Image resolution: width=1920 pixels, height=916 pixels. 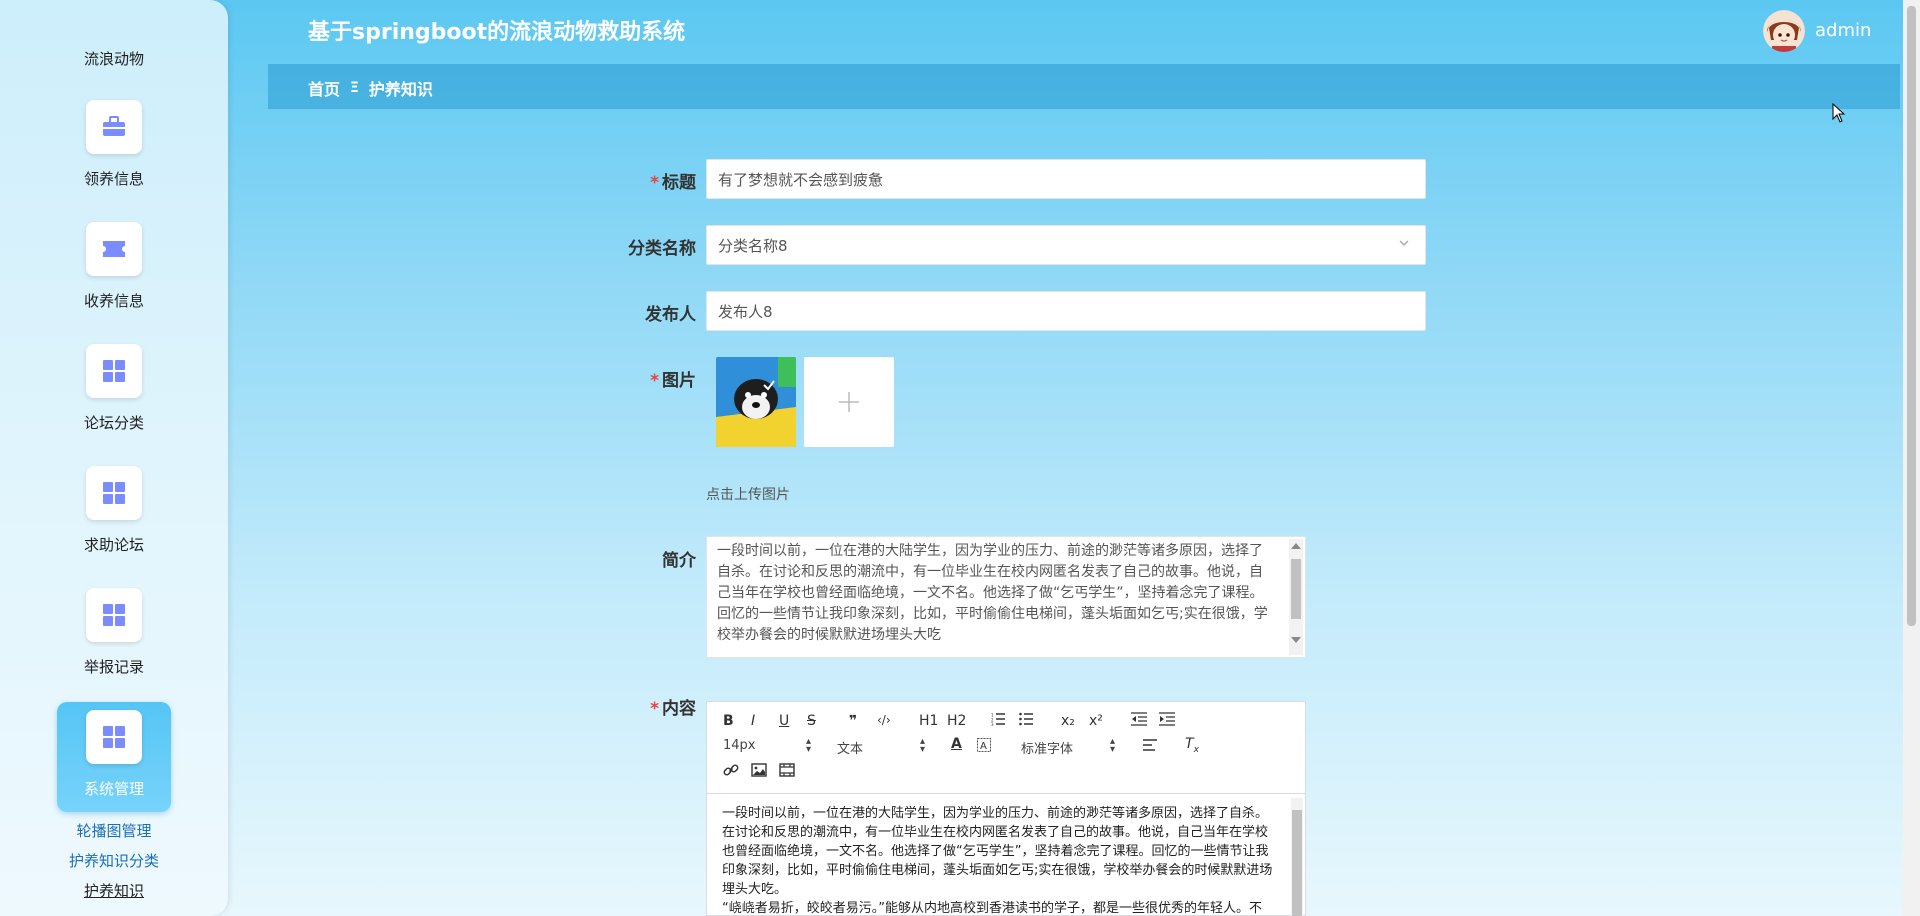 What do you see at coordinates (113, 301) in the screenshot?
I see `sidebar-item-label: 收养信息` at bounding box center [113, 301].